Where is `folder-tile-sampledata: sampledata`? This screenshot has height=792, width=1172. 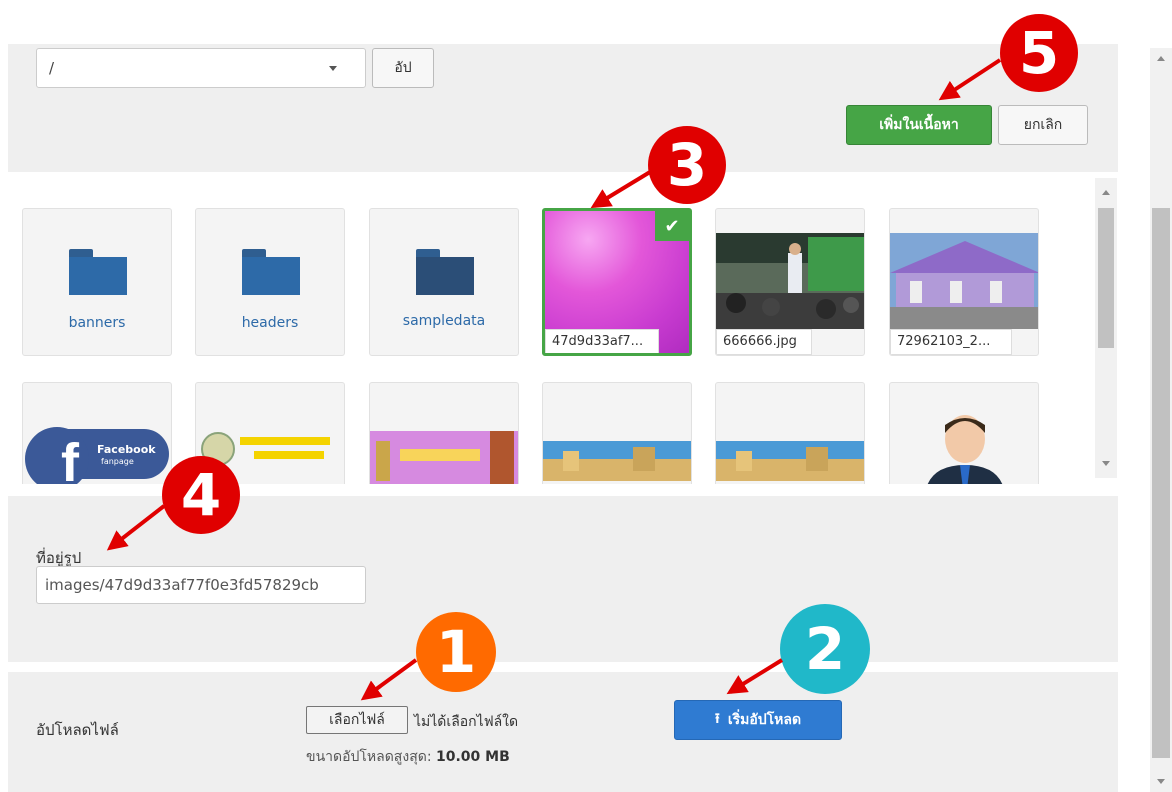 folder-tile-sampledata: sampledata is located at coordinates (444, 282).